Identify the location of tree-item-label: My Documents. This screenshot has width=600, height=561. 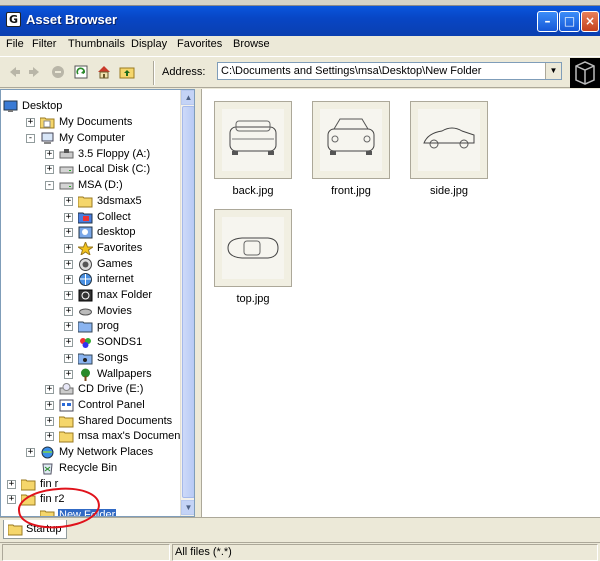
(96, 122).